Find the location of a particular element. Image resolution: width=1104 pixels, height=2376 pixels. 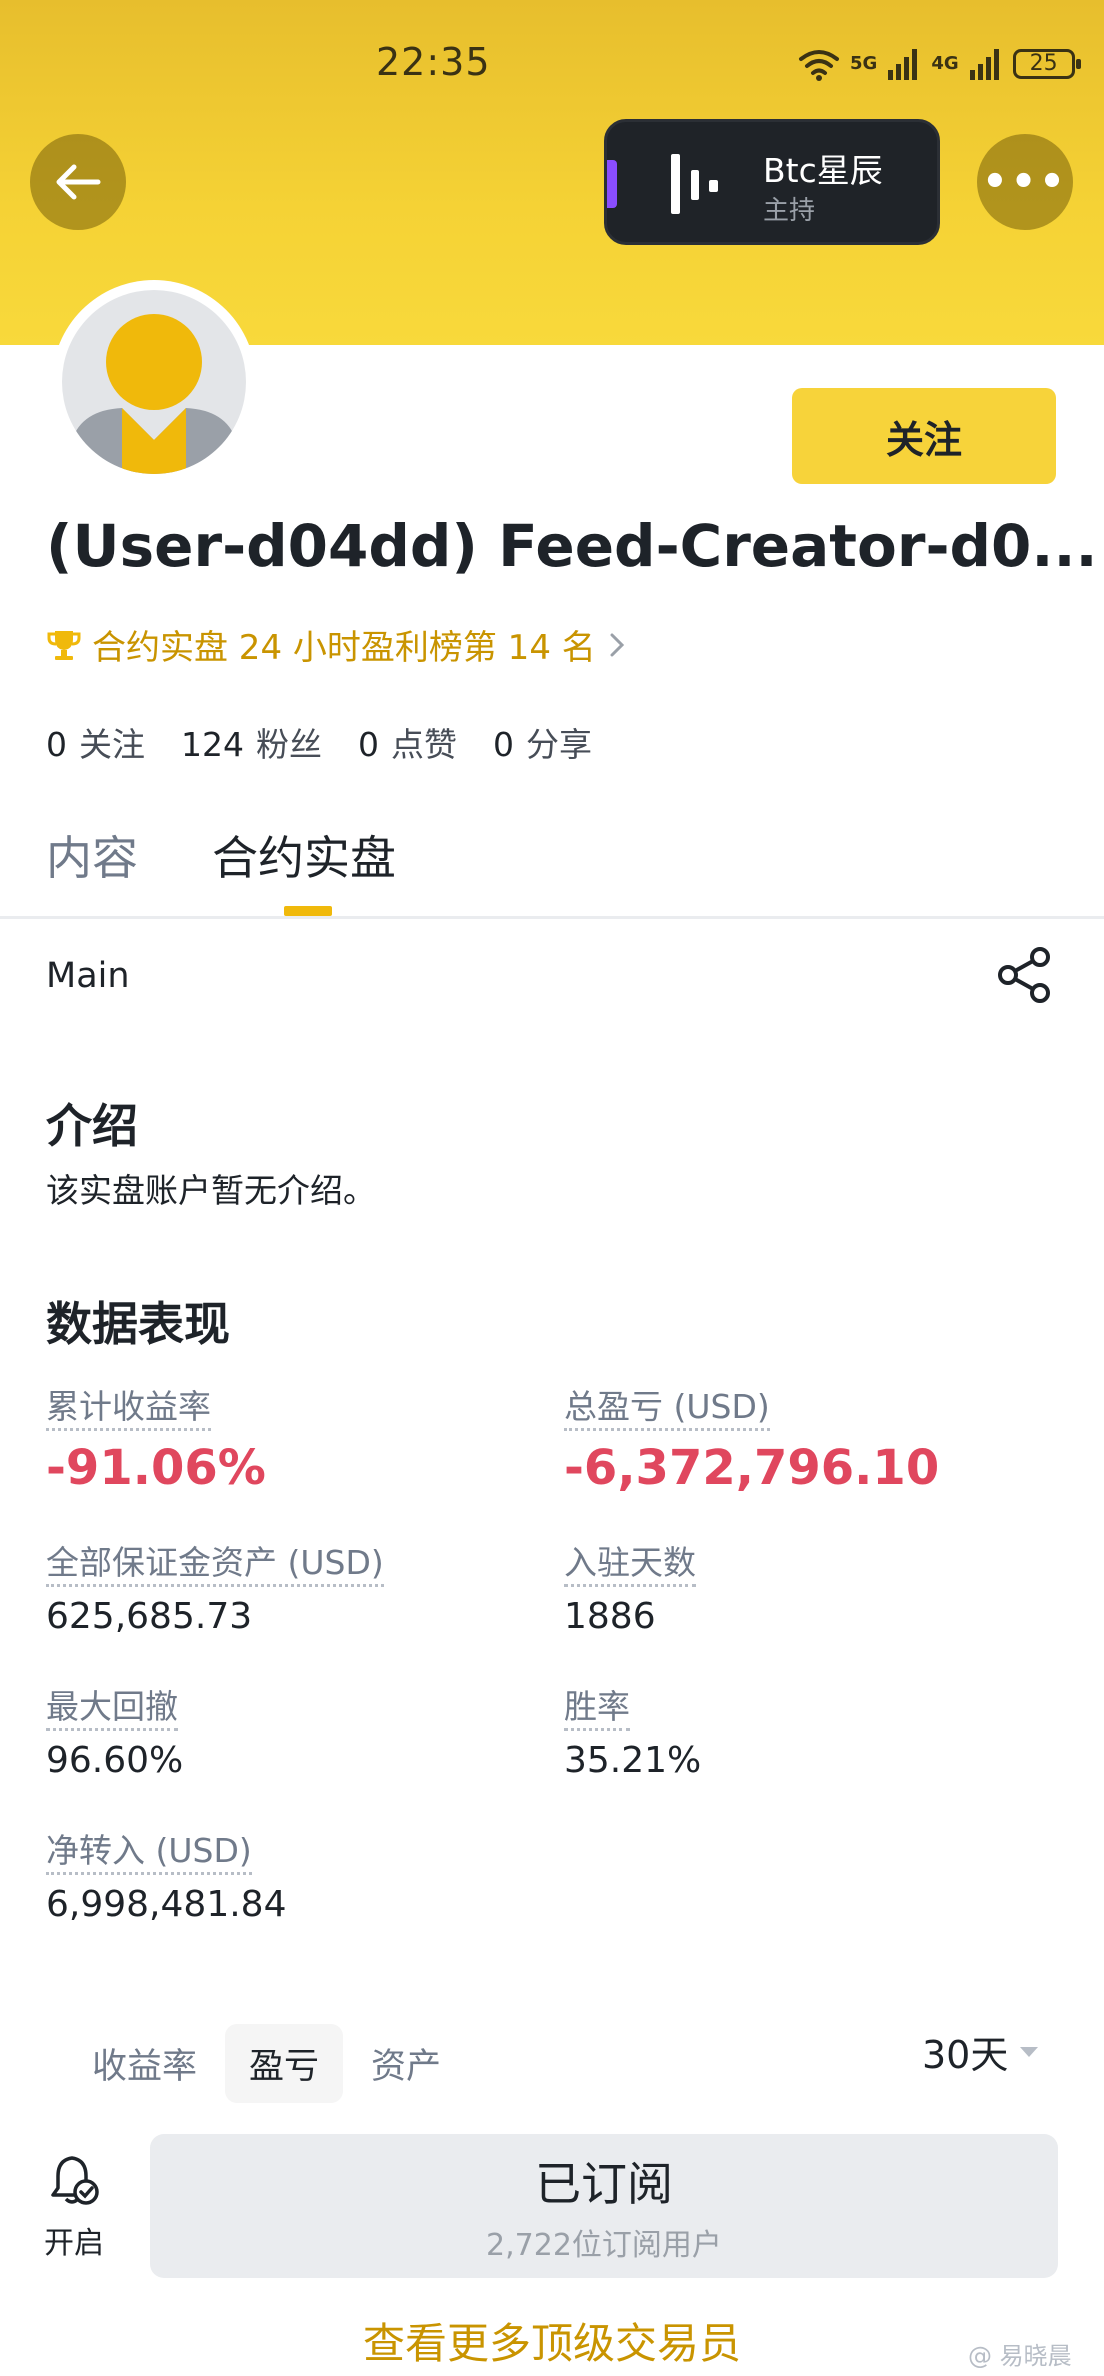

status-icons: 5G 4G 25 is located at coordinates (939, 64).